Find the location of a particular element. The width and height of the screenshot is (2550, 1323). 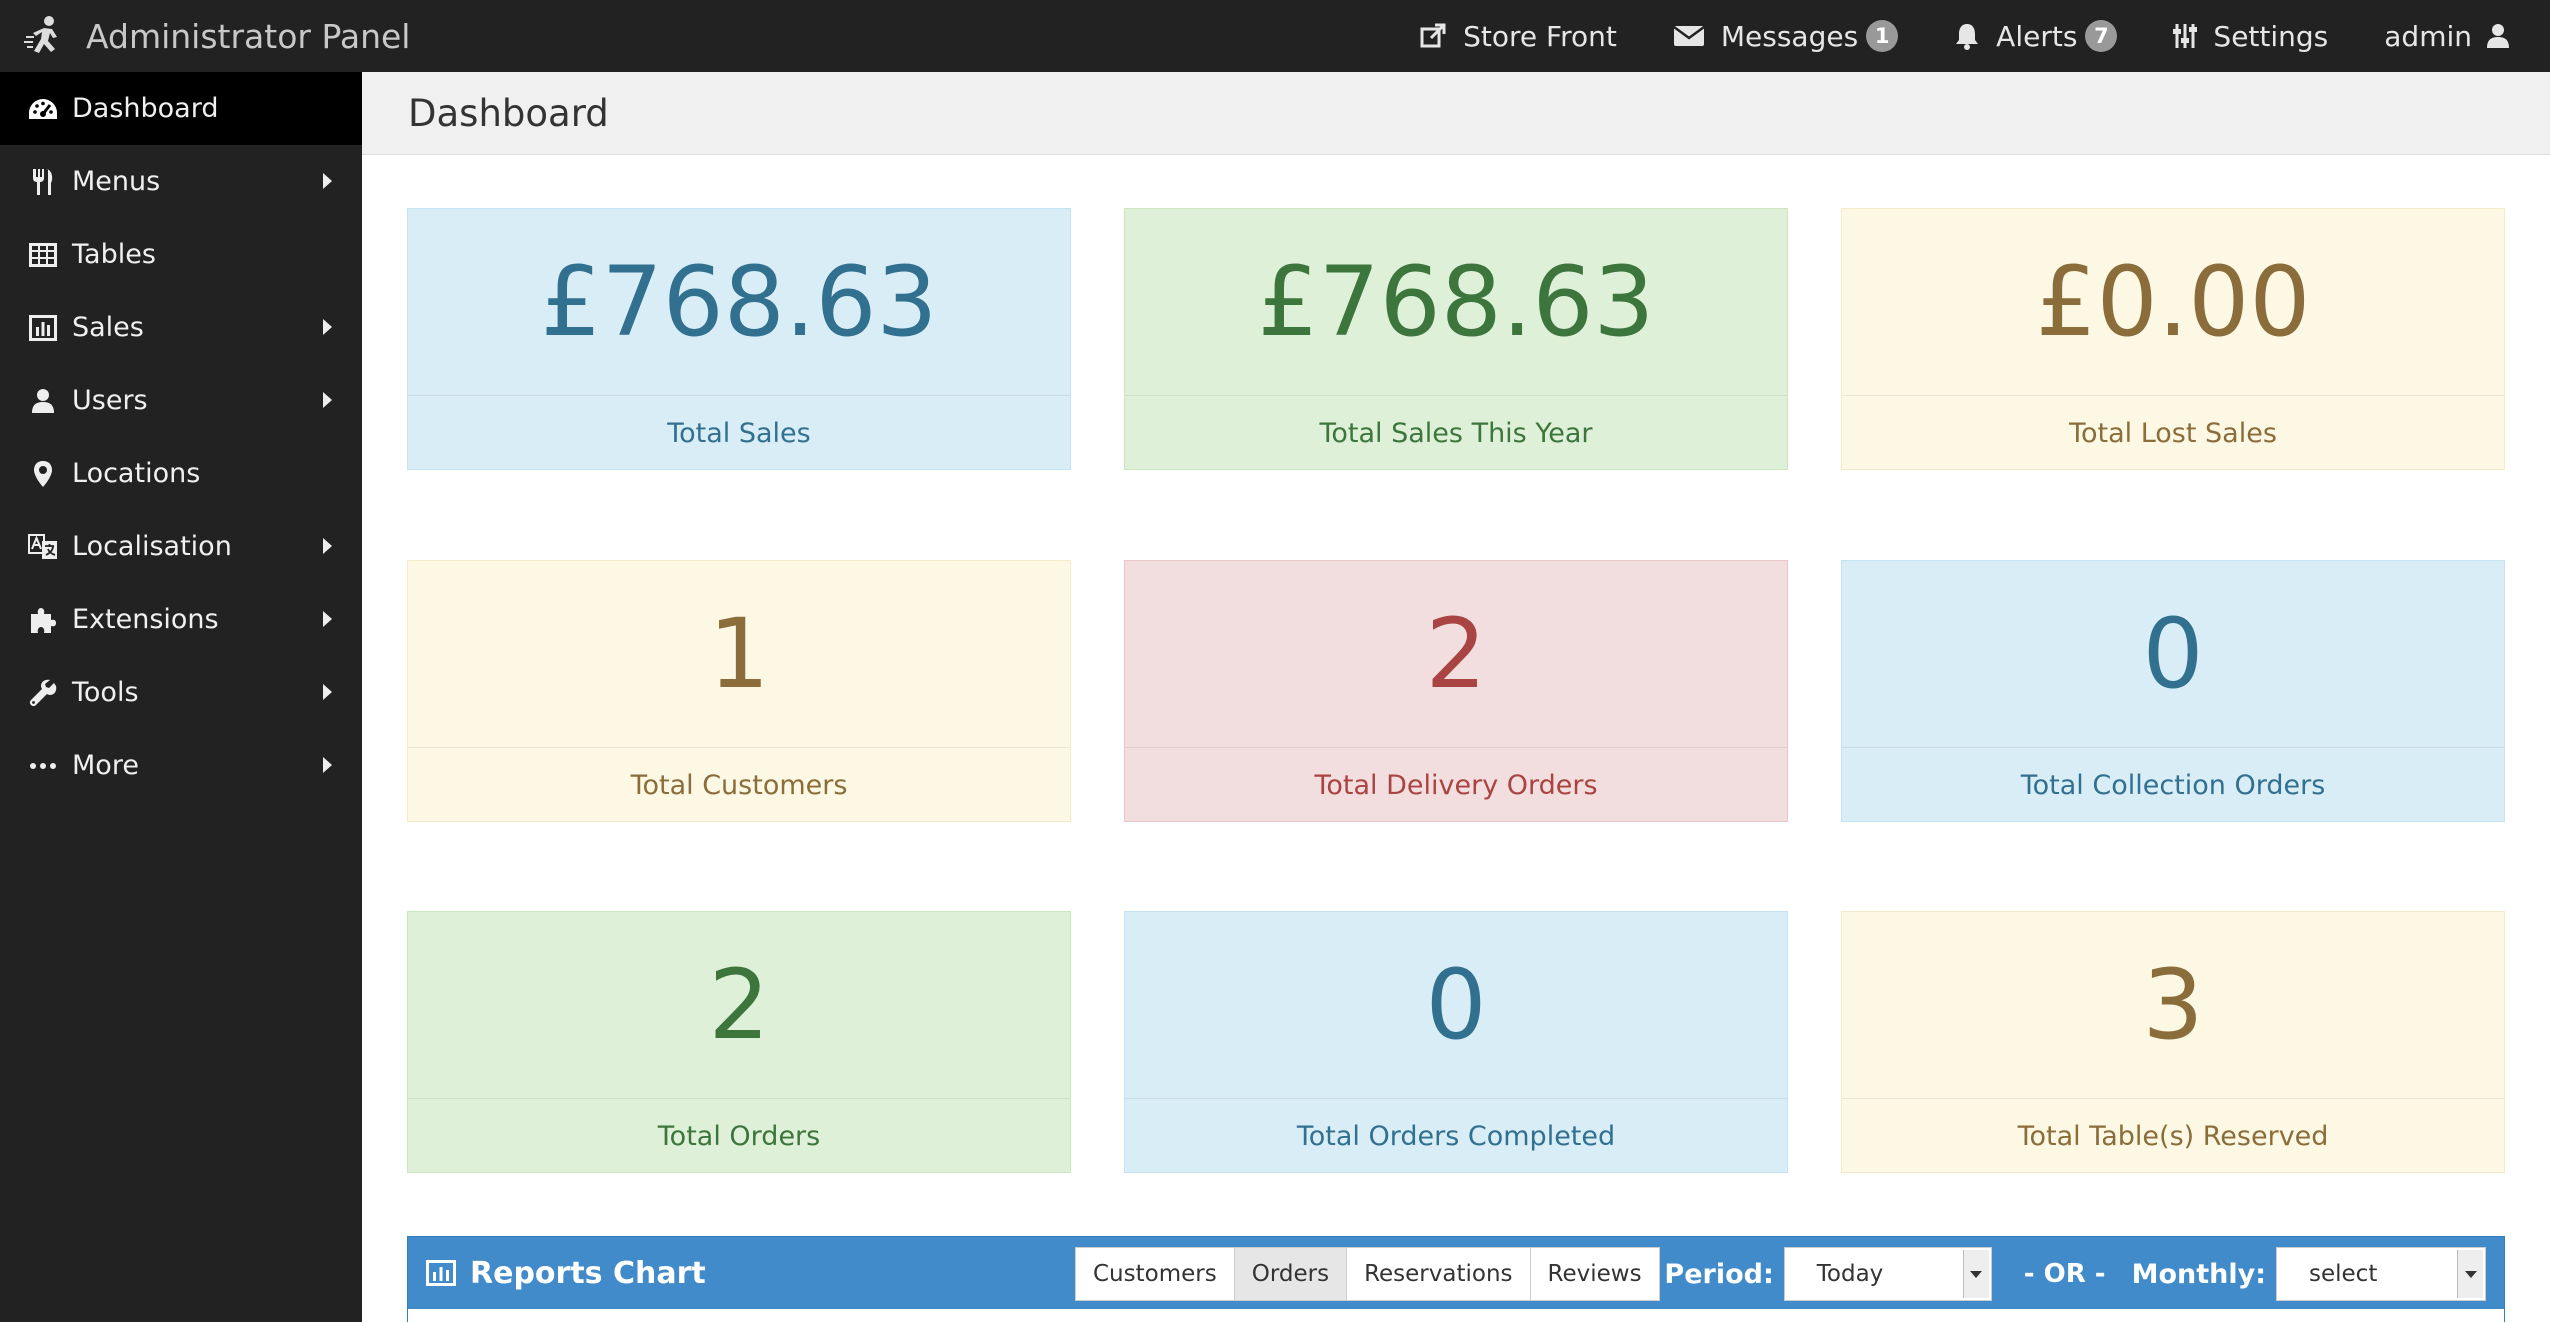

cutlery-icon is located at coordinates (43, 181).